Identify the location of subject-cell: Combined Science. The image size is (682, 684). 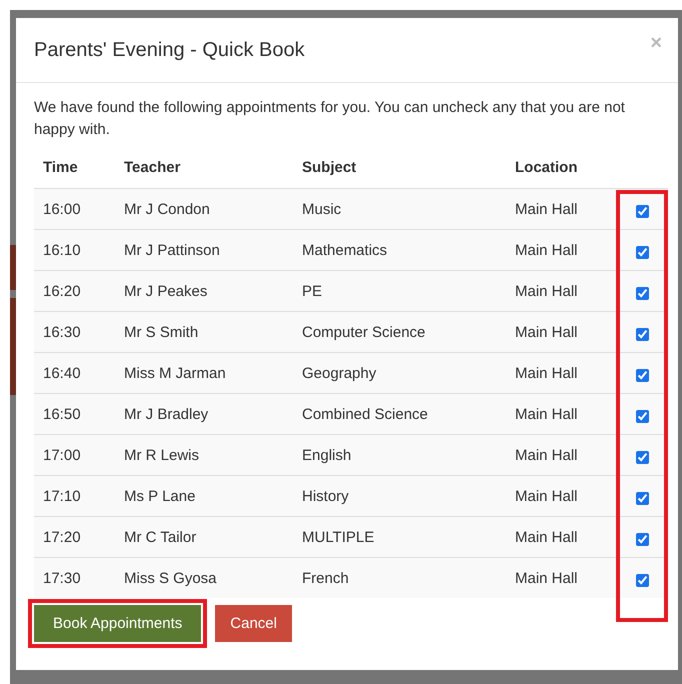
(365, 414).